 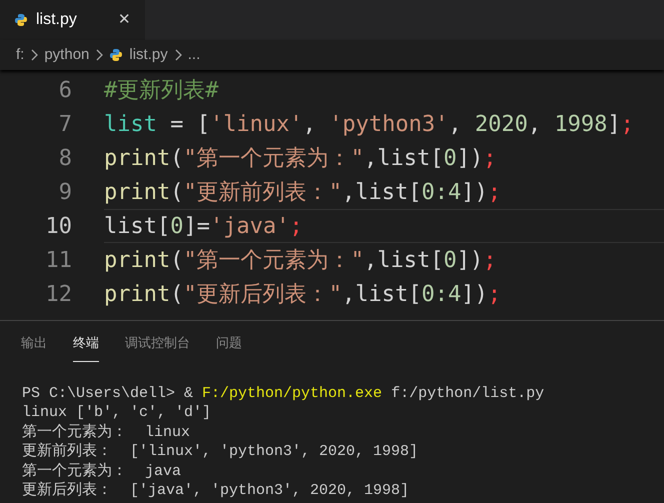 I want to click on line-number: 6, so click(x=65, y=90).